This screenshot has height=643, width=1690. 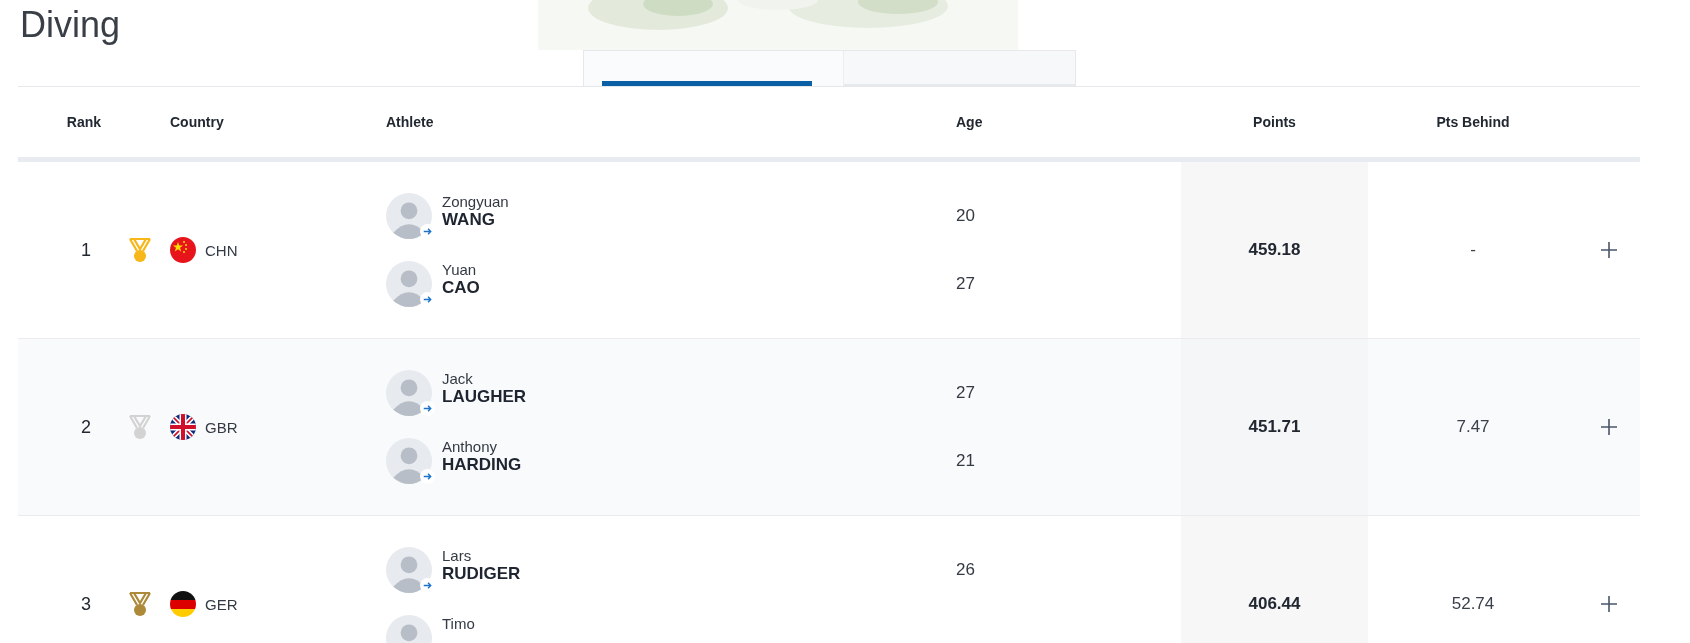 What do you see at coordinates (1274, 427) in the screenshot?
I see `points-value: 451.71` at bounding box center [1274, 427].